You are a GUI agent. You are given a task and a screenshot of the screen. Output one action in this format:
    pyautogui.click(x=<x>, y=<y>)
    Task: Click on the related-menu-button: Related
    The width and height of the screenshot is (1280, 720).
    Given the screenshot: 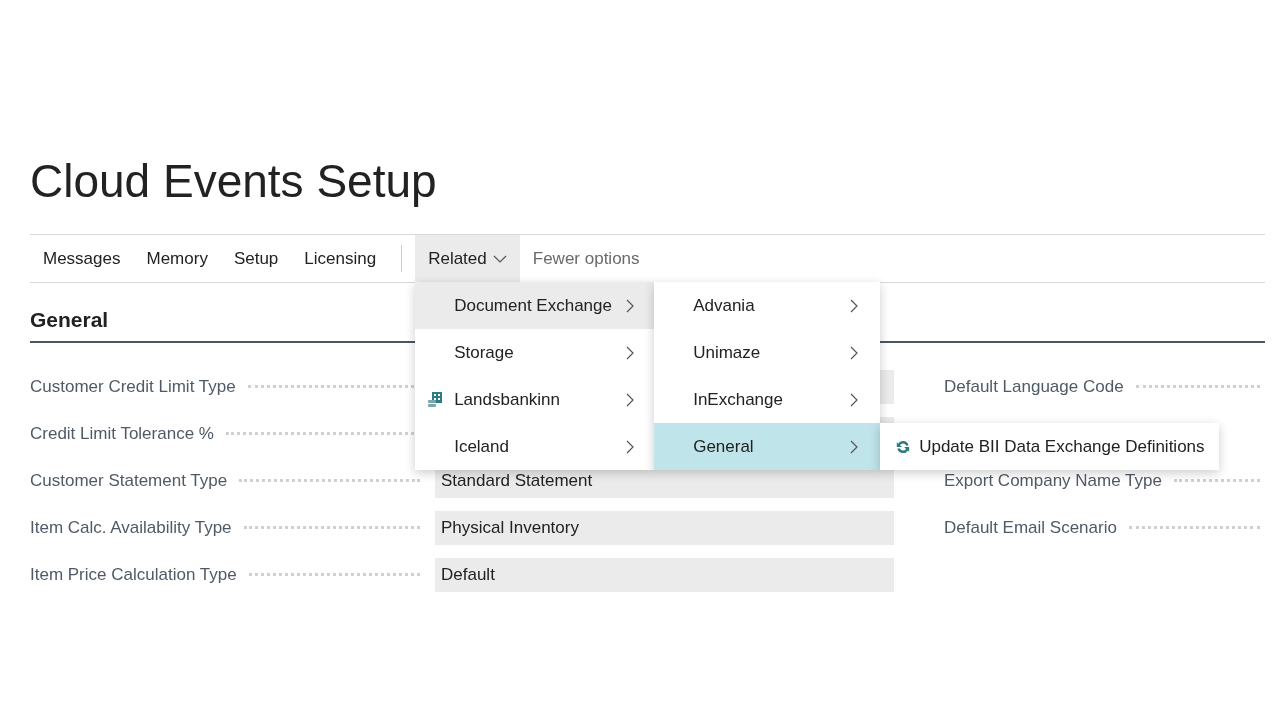 What is the action you would take?
    pyautogui.click(x=467, y=258)
    